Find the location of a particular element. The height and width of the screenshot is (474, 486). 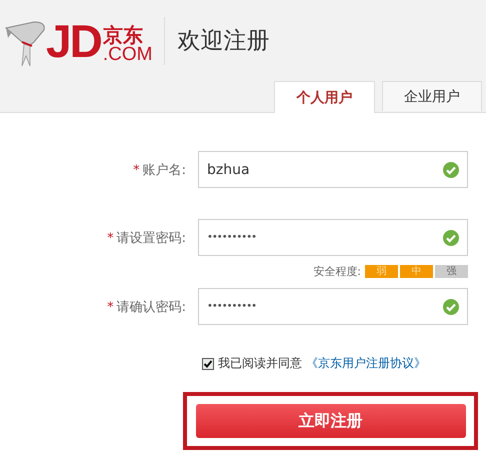

logo-mark: JD is located at coordinates (73, 41).